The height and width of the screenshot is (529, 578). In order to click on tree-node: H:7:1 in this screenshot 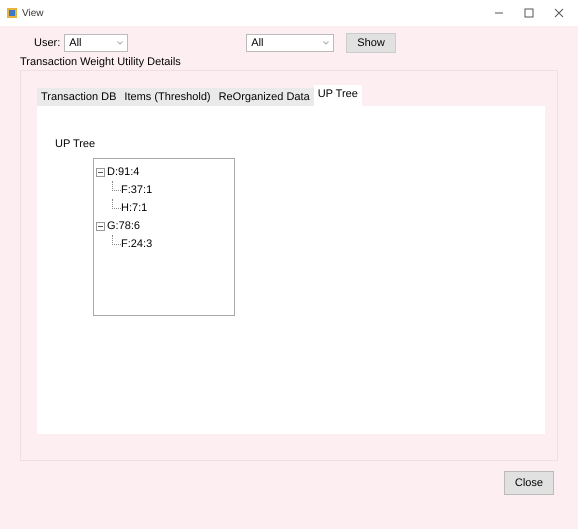, I will do `click(134, 208)`.